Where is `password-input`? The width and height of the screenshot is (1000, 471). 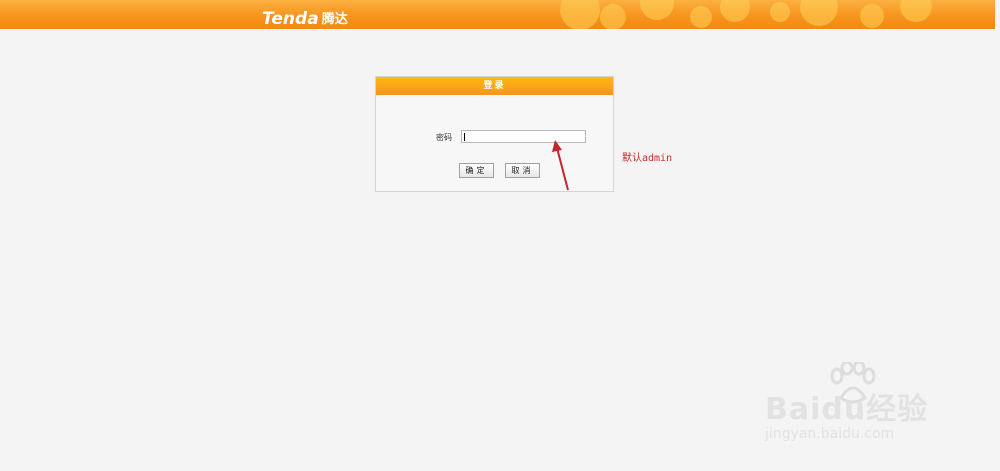
password-input is located at coordinates (523, 136).